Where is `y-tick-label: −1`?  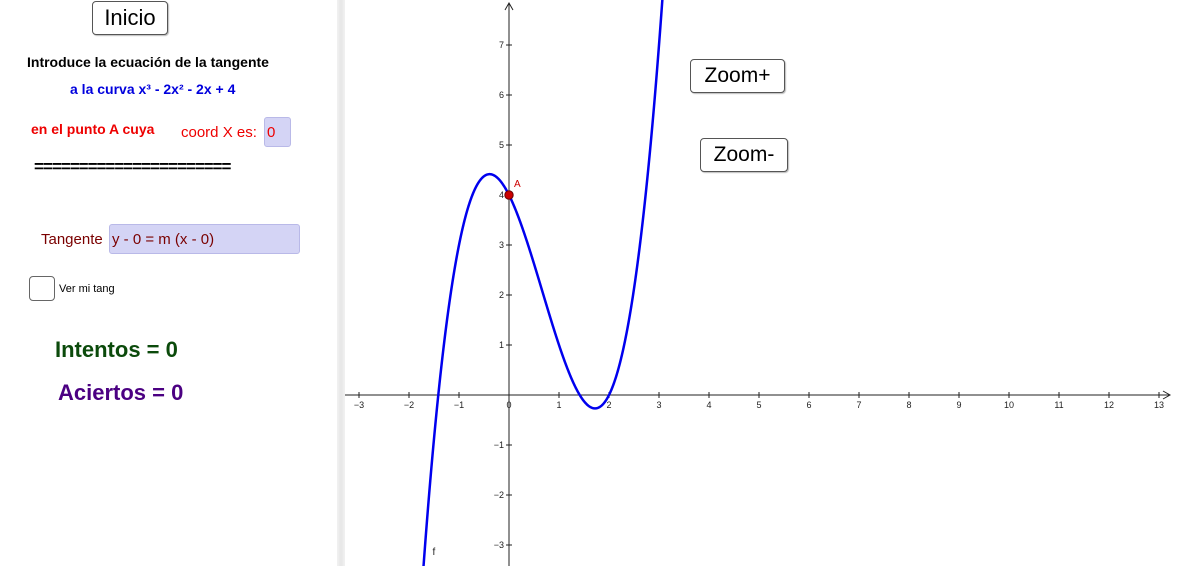
y-tick-label: −1 is located at coordinates (499, 445).